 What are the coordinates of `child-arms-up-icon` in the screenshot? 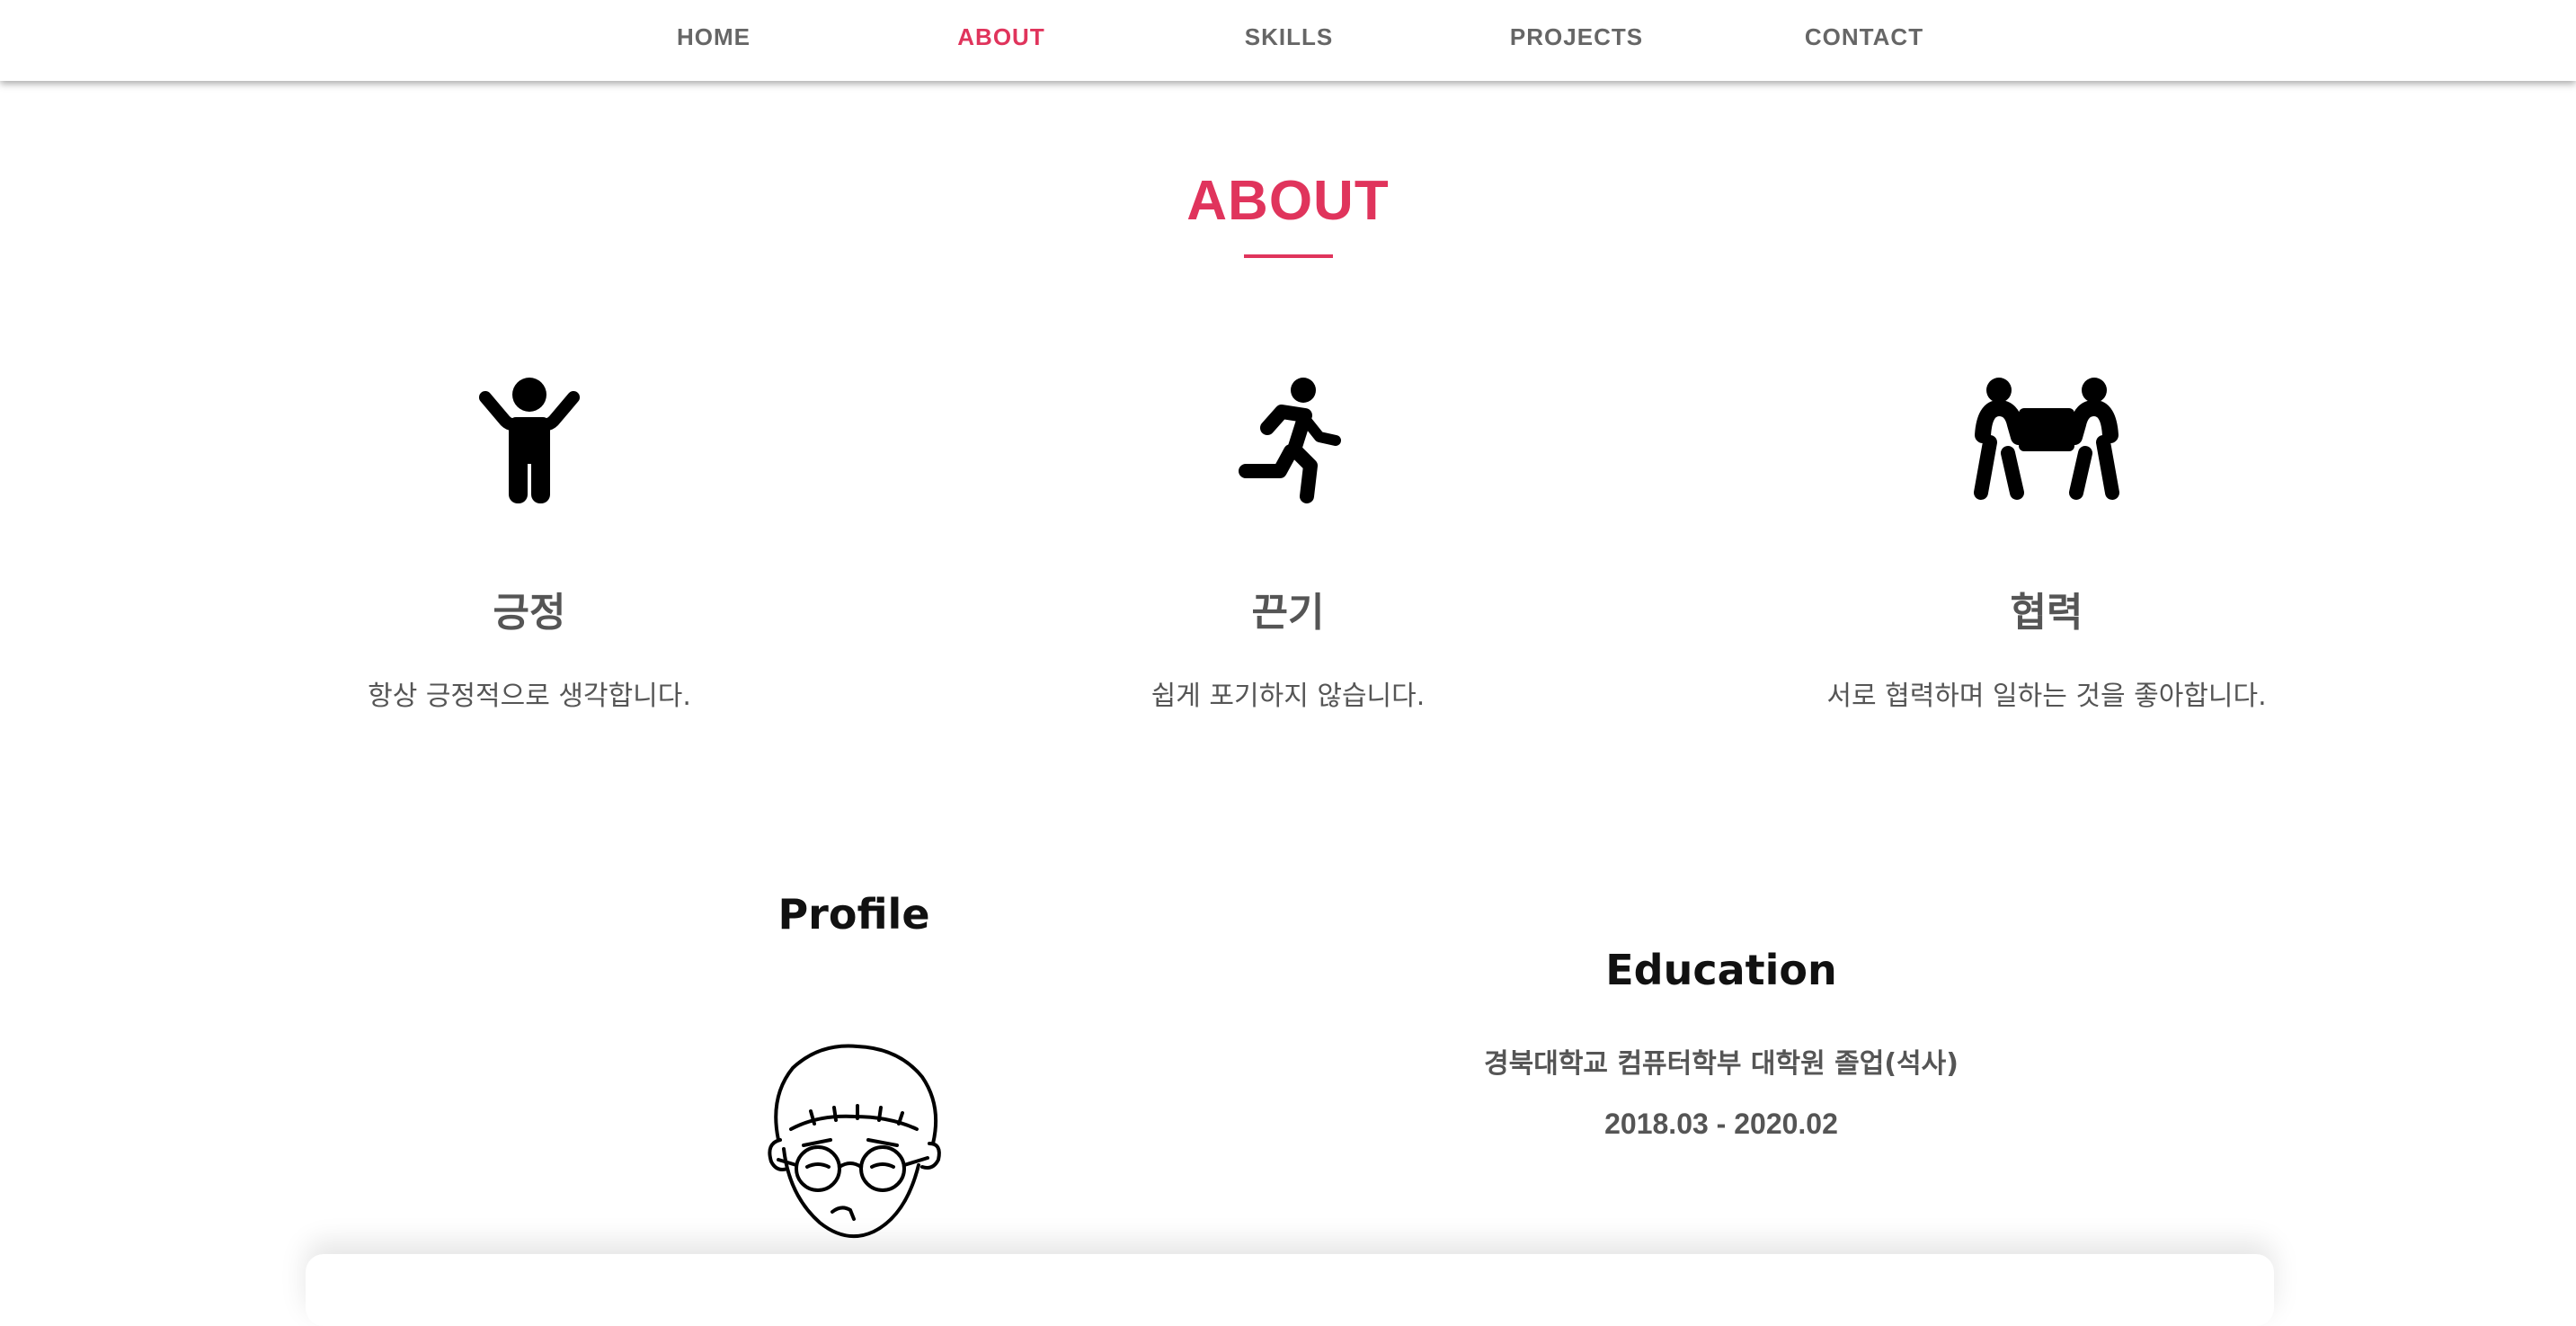 It's located at (529, 440).